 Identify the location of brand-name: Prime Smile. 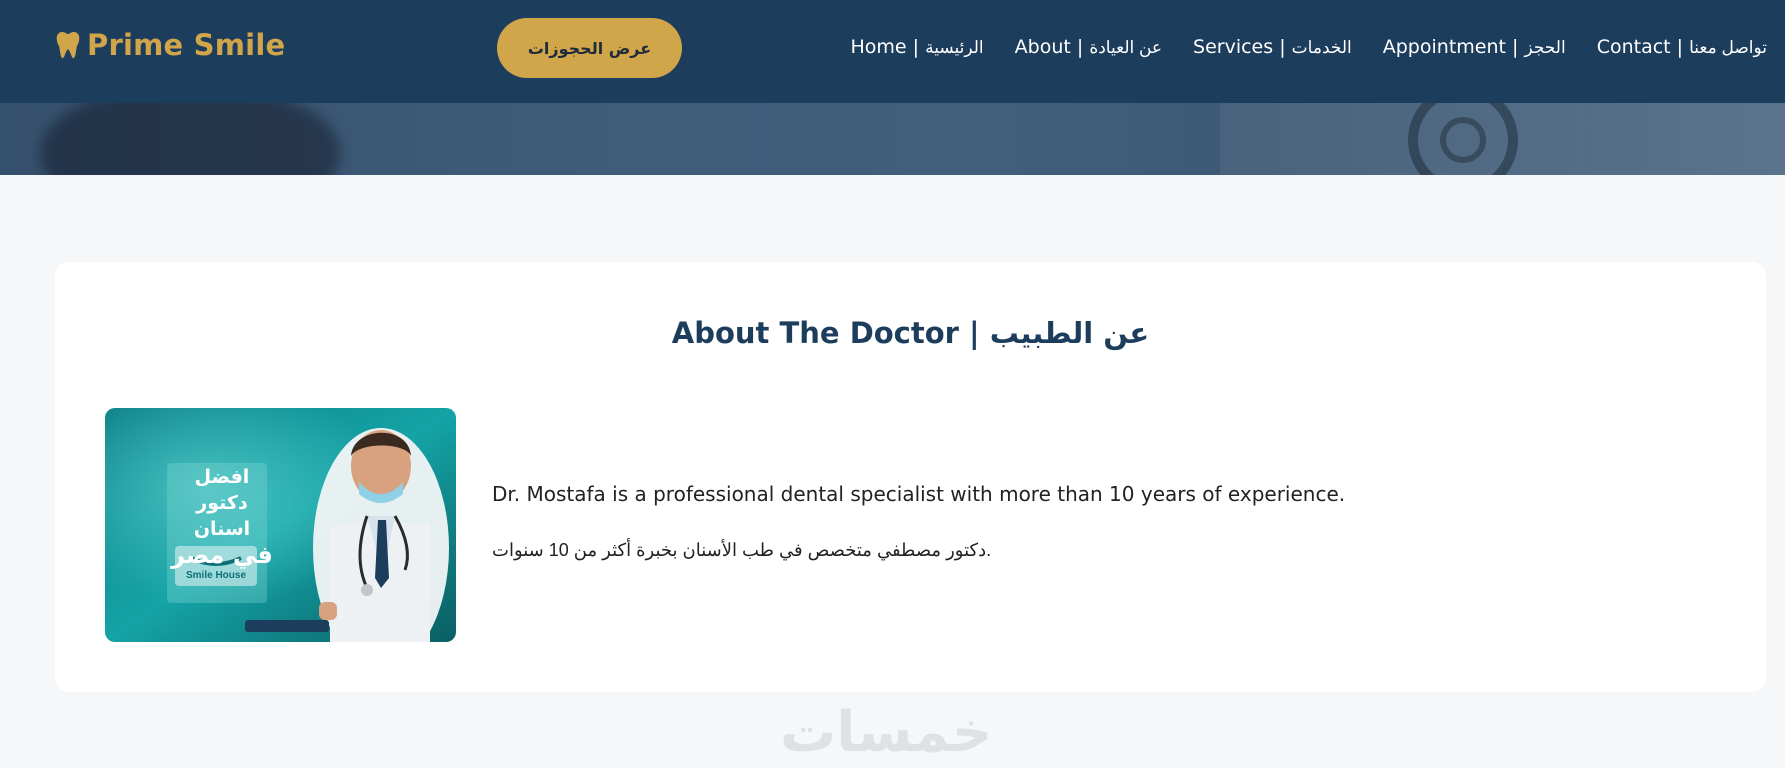
(186, 45).